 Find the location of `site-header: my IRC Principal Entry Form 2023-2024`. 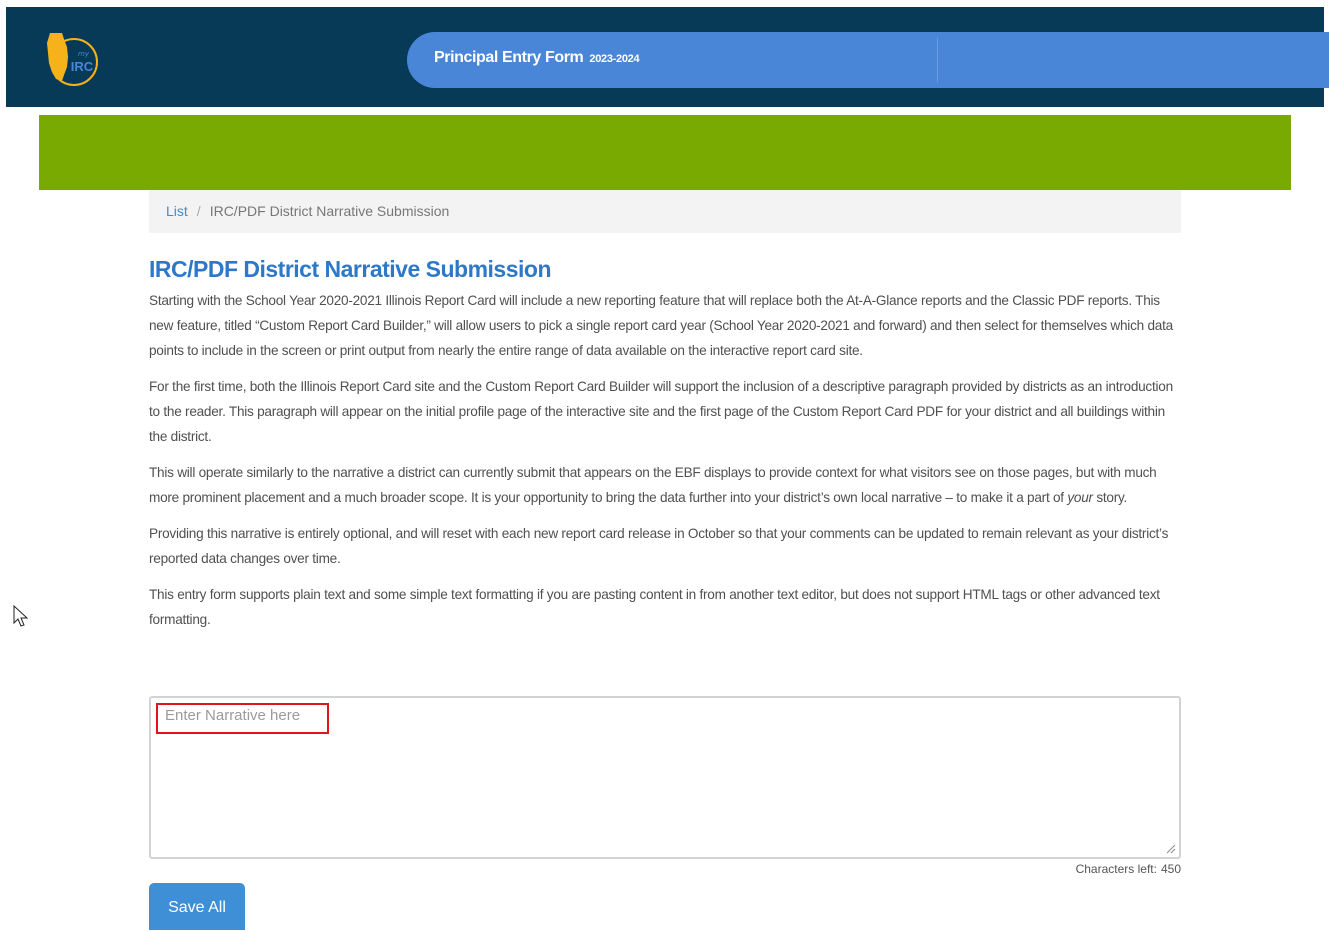

site-header: my IRC Principal Entry Form 2023-2024 is located at coordinates (667, 57).